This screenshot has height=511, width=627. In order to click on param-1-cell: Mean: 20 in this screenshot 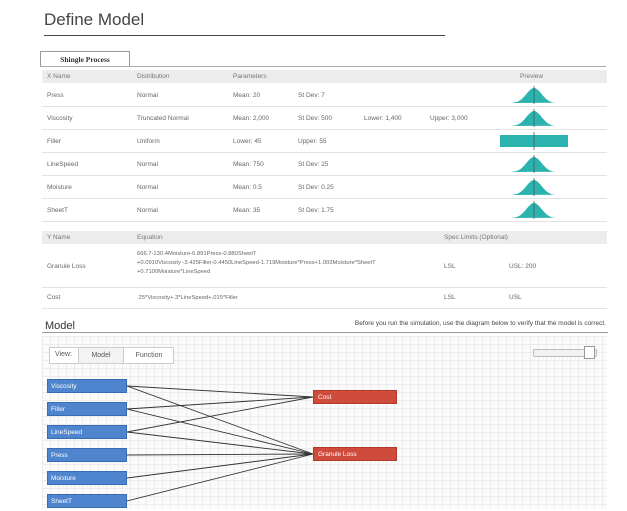, I will do `click(247, 95)`.